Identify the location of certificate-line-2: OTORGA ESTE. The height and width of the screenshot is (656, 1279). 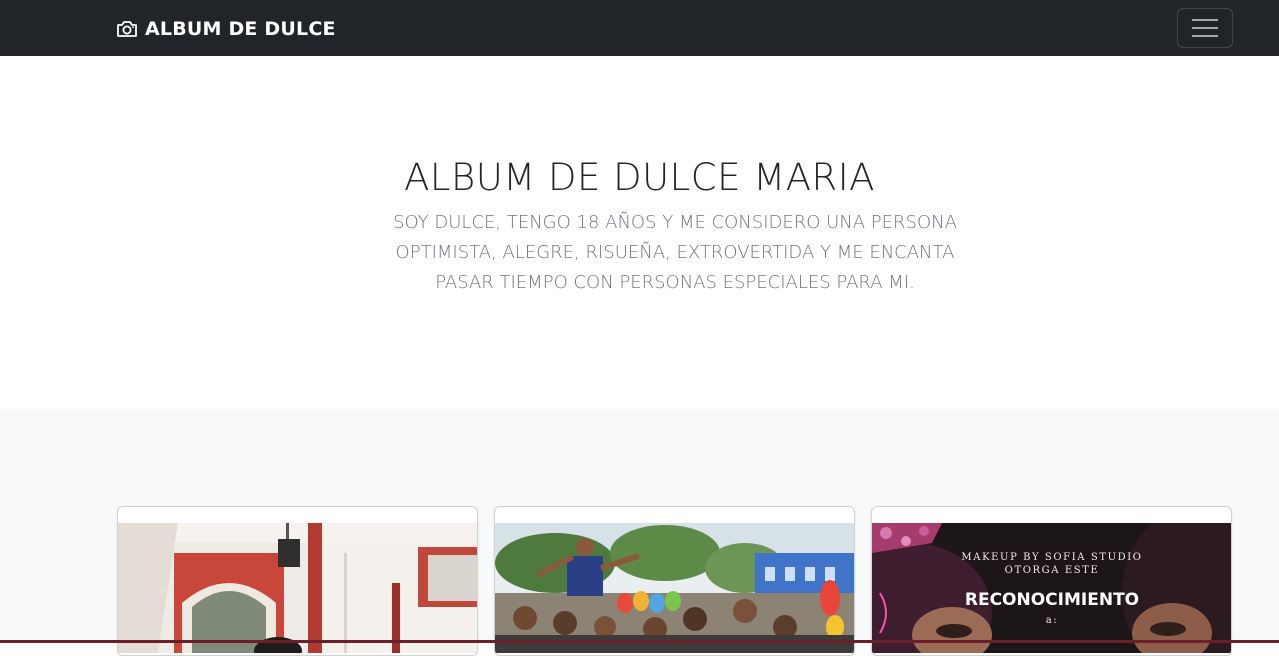
(1052, 570).